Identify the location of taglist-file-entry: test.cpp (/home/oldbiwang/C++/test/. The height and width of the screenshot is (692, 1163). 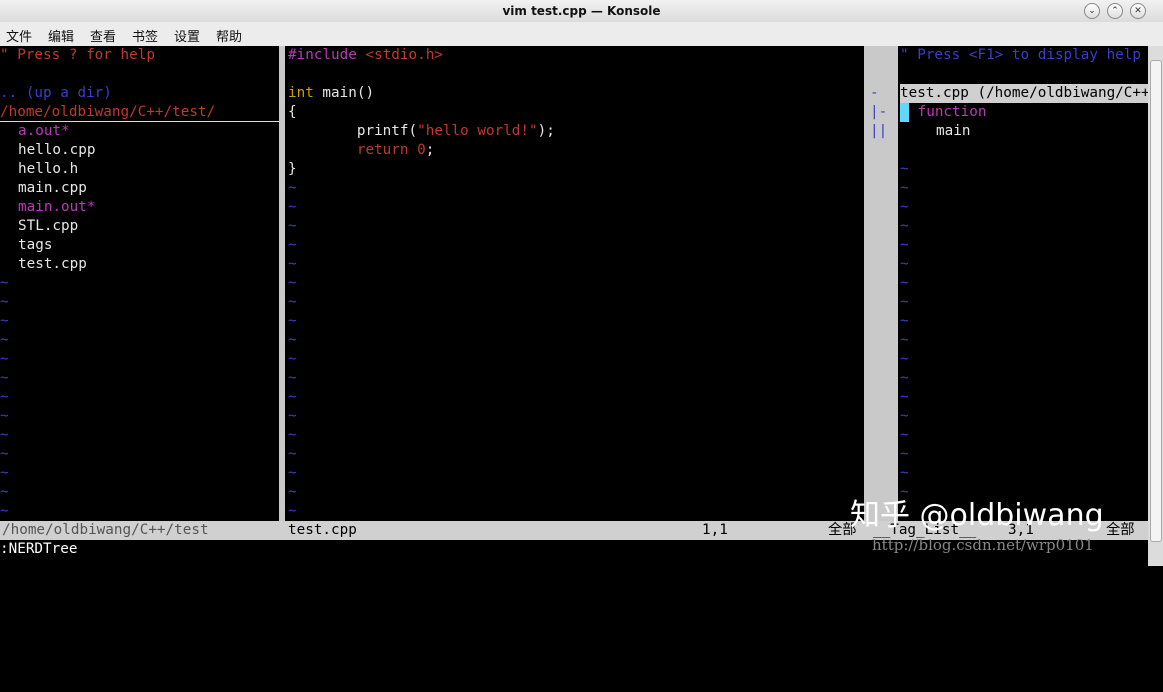
(1024, 93).